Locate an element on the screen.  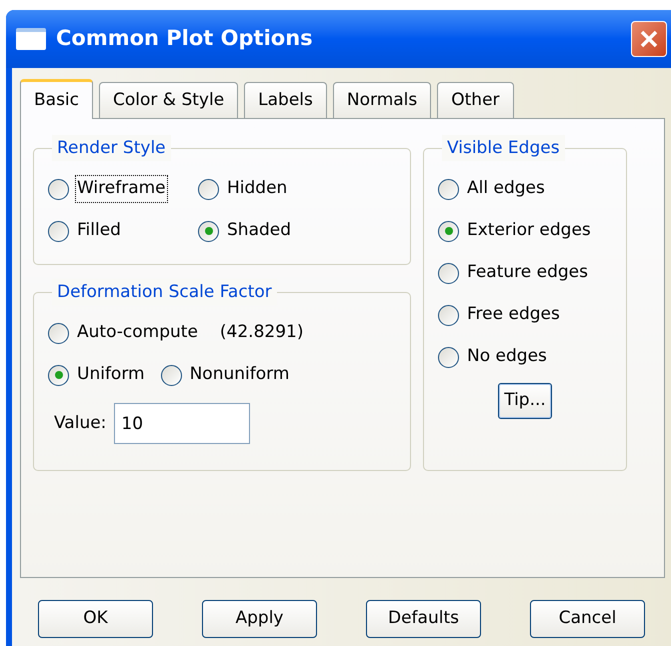
close-icon is located at coordinates (649, 39).